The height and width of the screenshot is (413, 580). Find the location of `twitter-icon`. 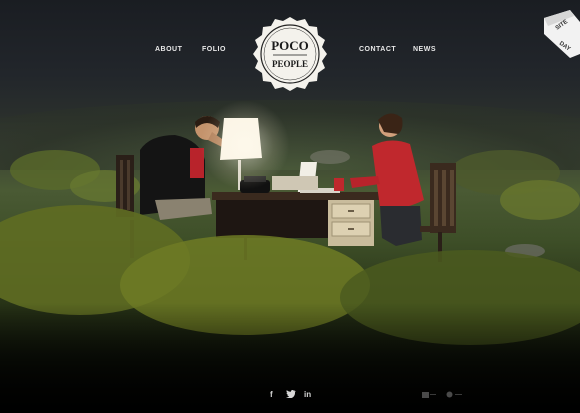

twitter-icon is located at coordinates (291, 395).